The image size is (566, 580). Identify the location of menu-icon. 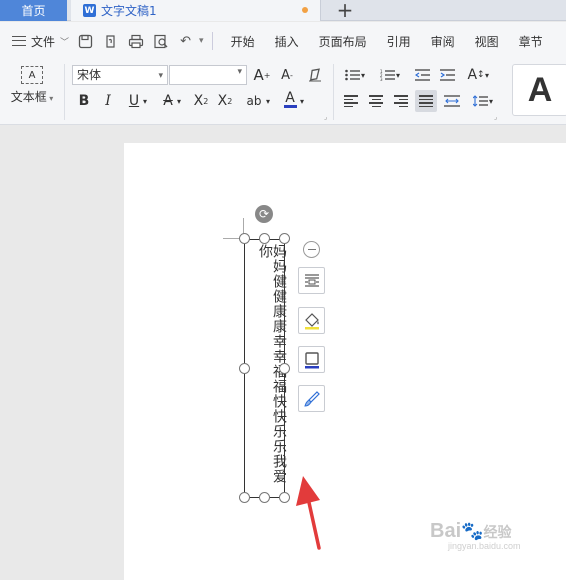
(19, 41).